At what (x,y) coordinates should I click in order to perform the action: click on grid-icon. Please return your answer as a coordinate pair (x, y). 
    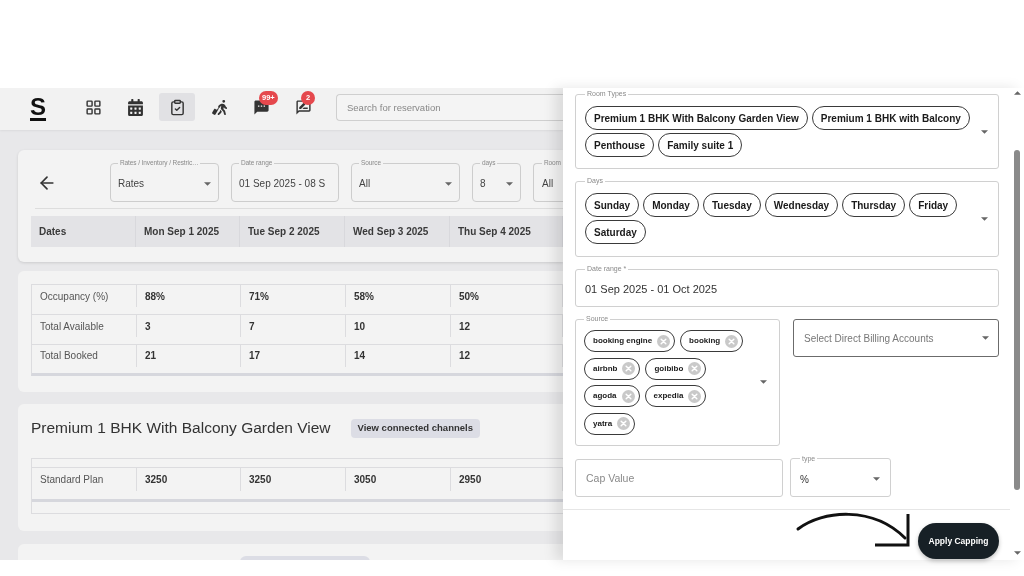
    Looking at the image, I should click on (93, 107).